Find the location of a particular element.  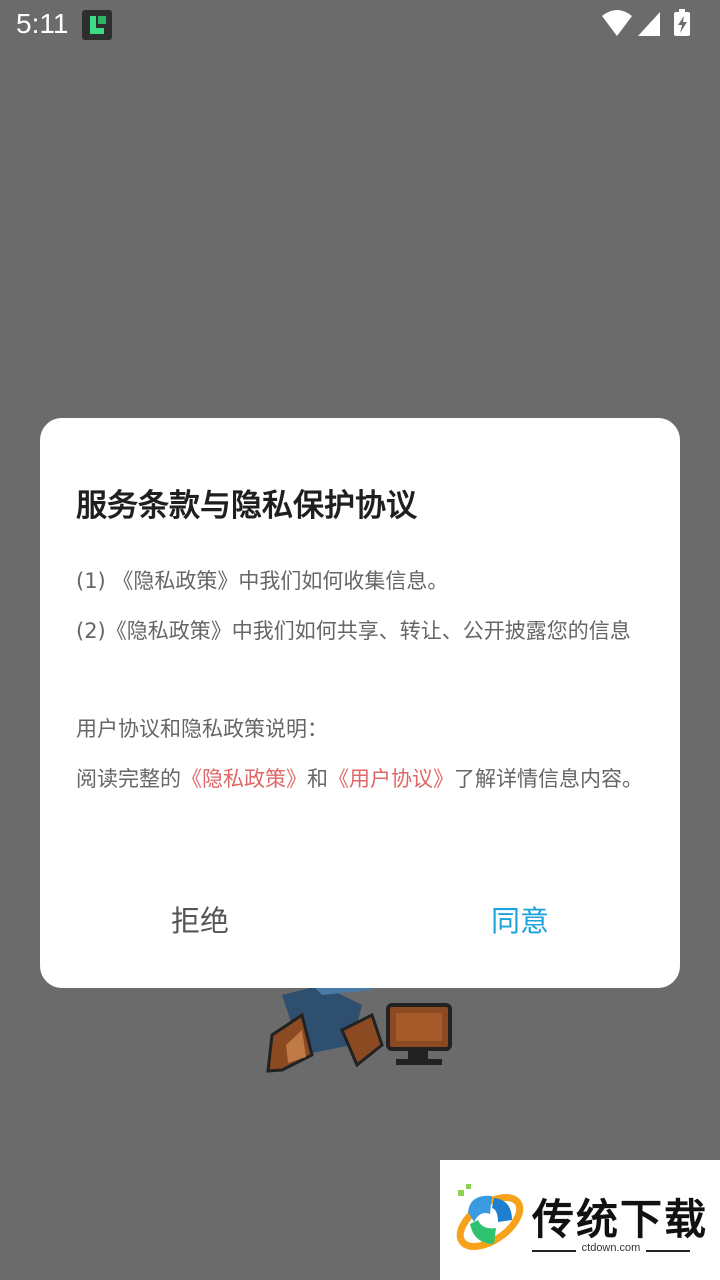

read-prefix: 阅读完整的 is located at coordinates (128, 779).